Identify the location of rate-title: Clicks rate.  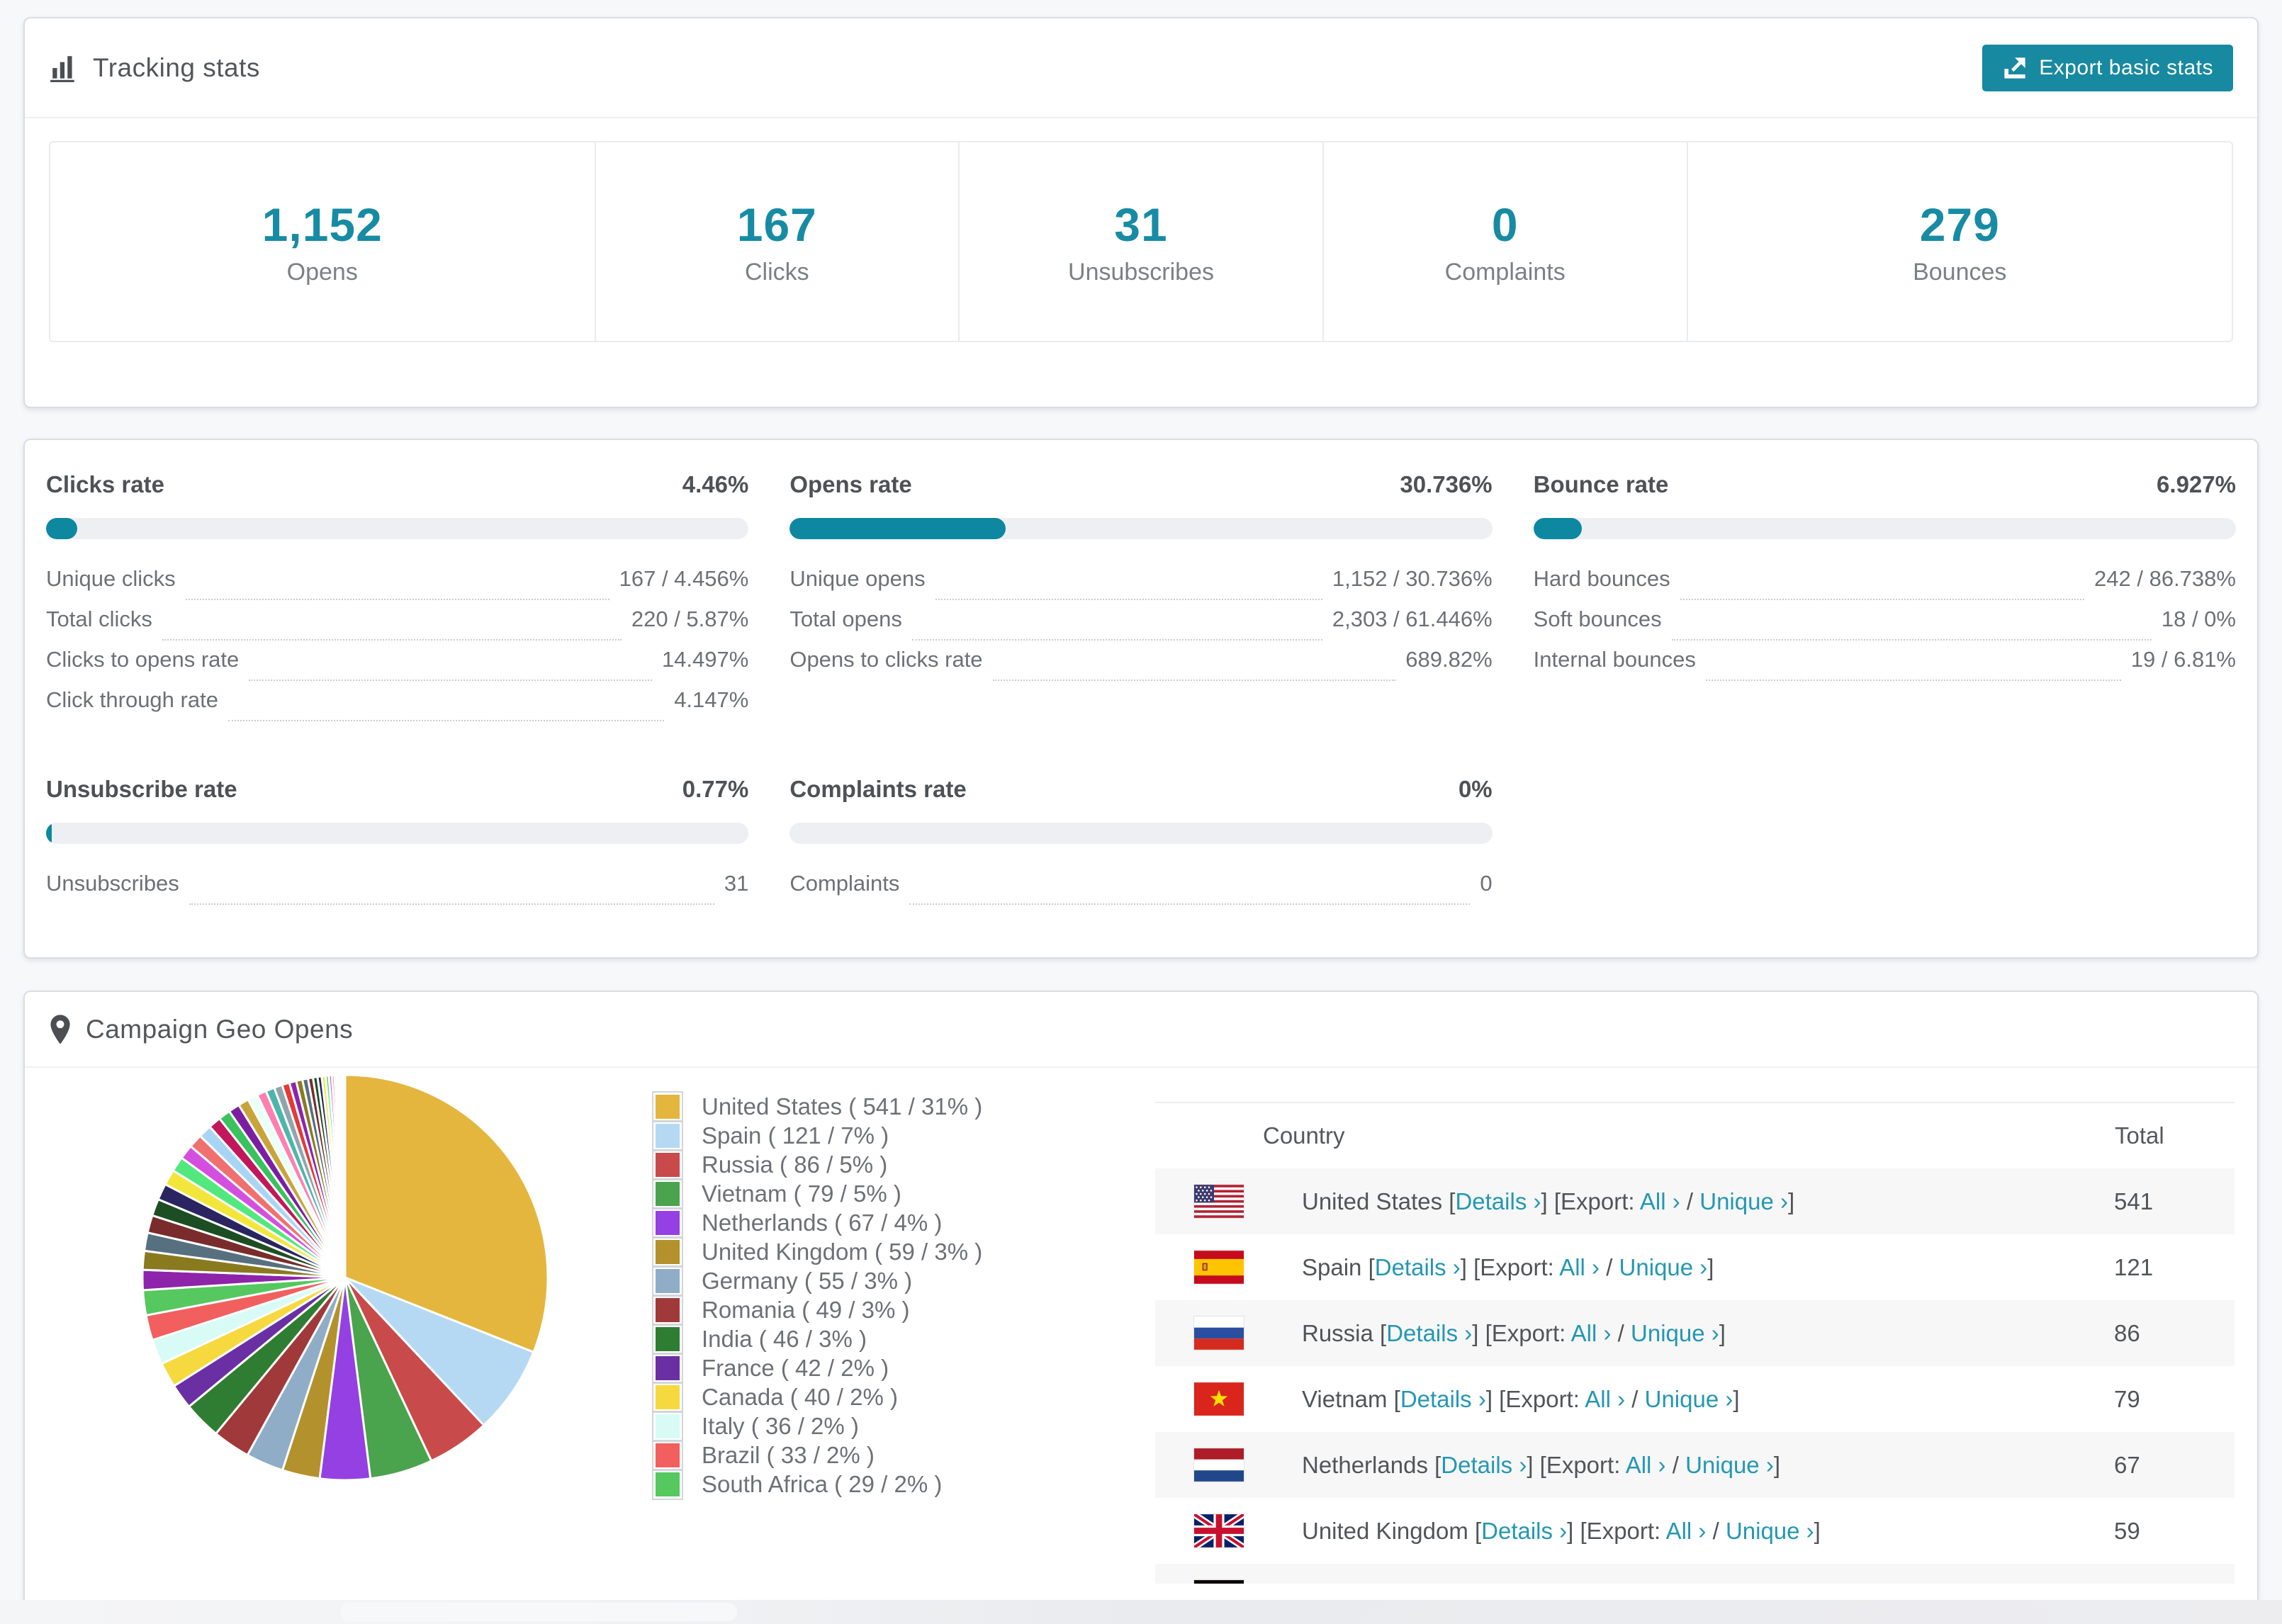
(105, 484).